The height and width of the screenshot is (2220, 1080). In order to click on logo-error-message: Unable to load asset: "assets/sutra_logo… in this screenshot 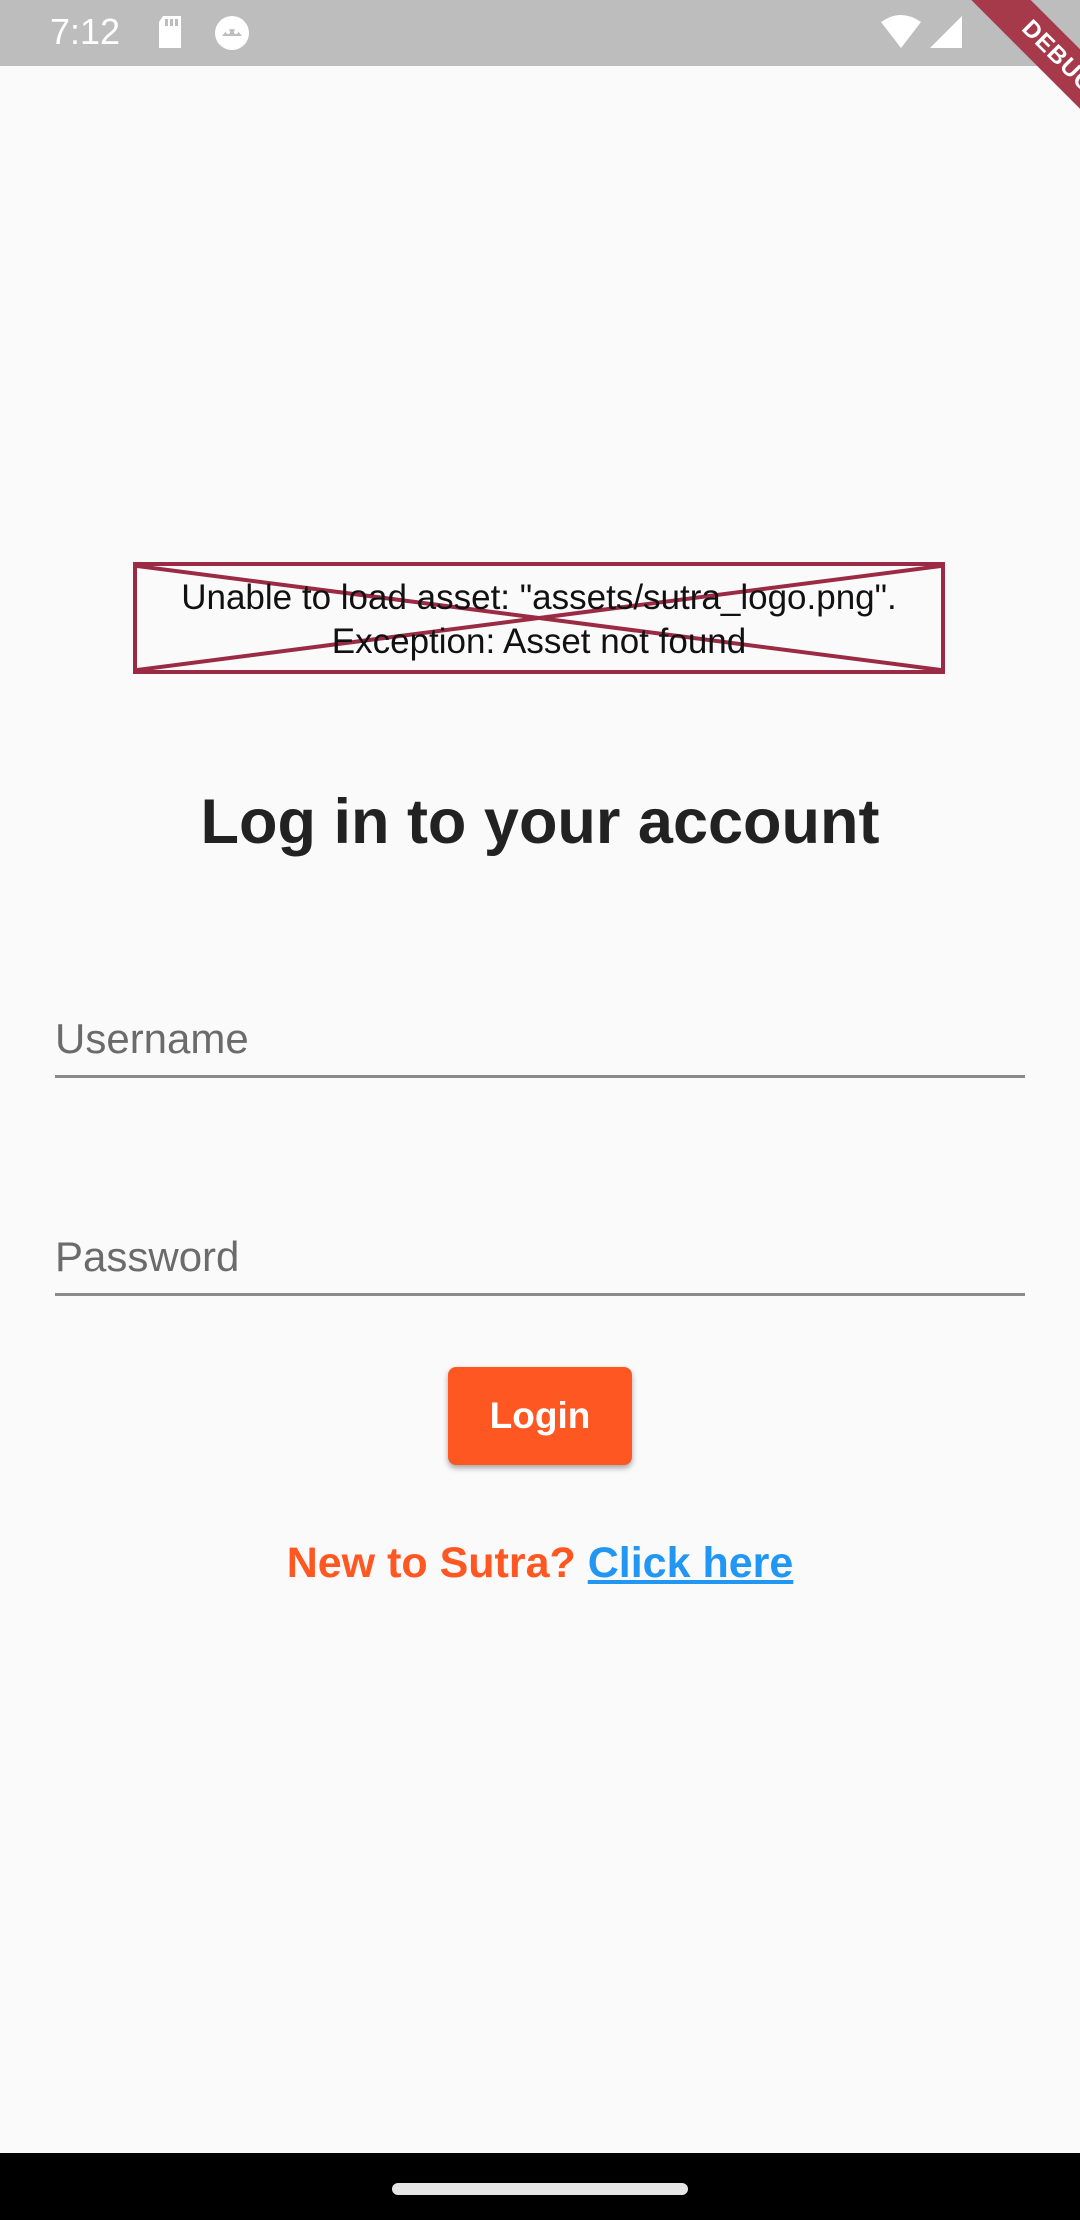, I will do `click(539, 620)`.